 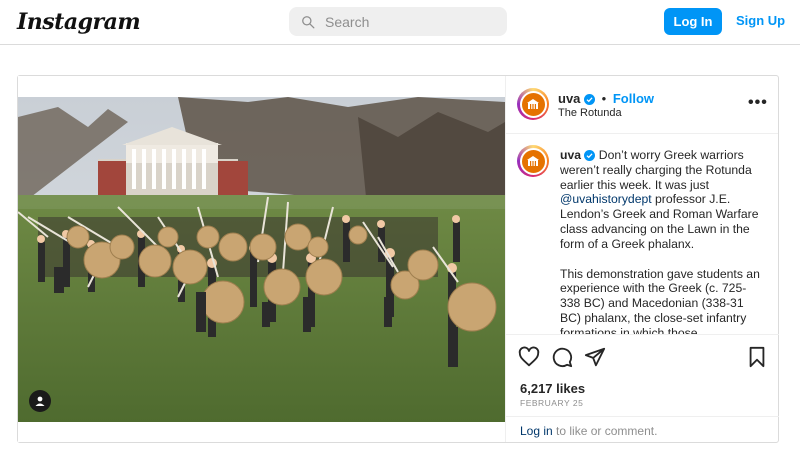 I want to click on login-button: Log In, so click(x=693, y=21).